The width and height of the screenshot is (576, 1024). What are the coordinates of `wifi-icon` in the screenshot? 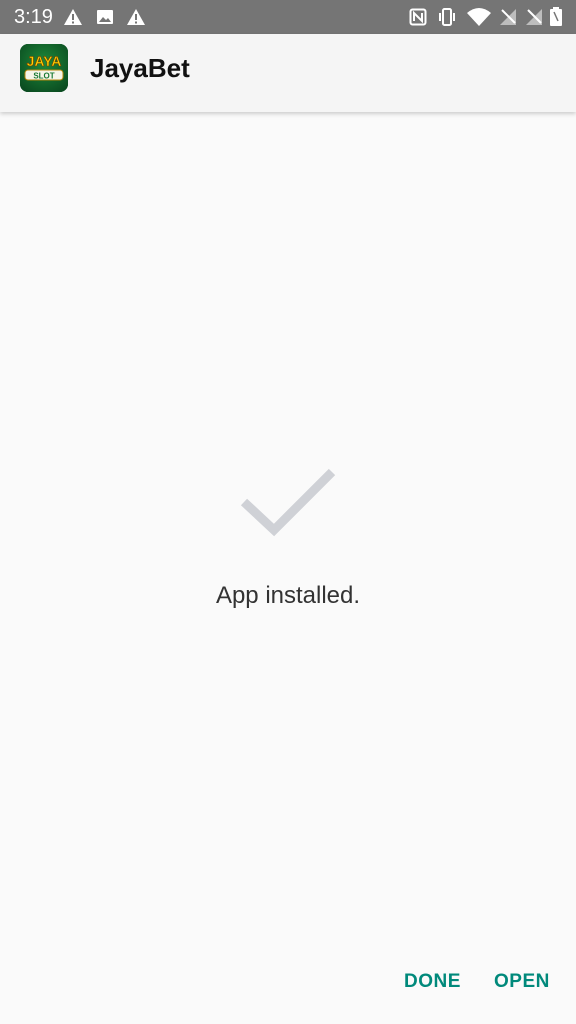 It's located at (479, 17).